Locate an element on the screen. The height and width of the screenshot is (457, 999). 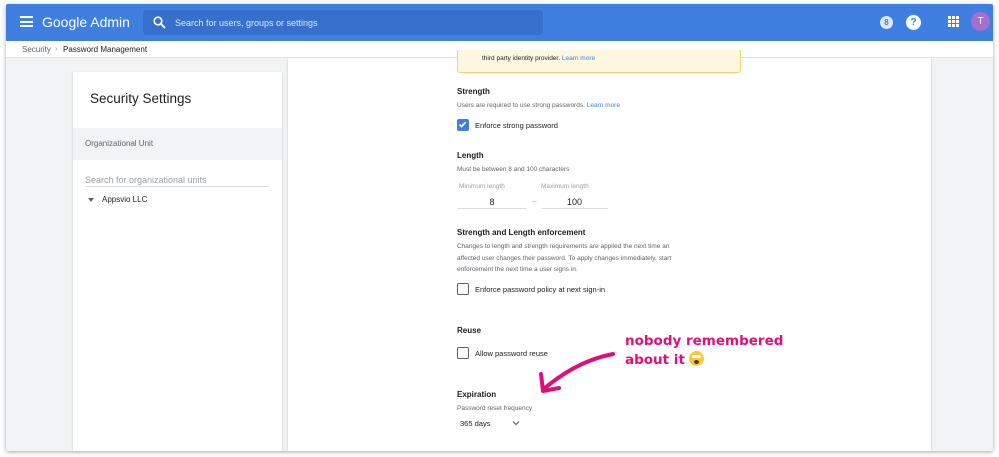
app-title: Google Admin is located at coordinates (86, 22).